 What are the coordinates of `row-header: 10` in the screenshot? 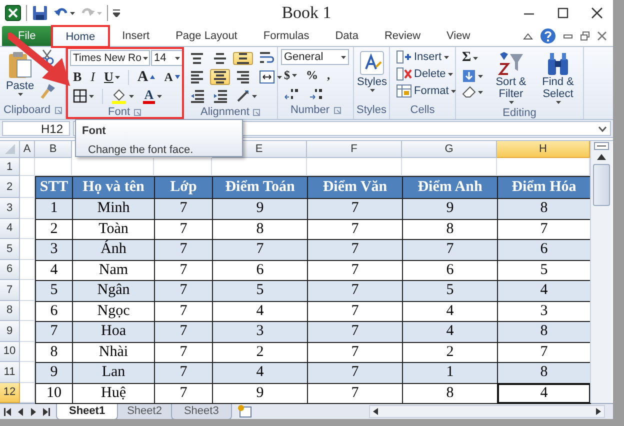 It's located at (10, 352).